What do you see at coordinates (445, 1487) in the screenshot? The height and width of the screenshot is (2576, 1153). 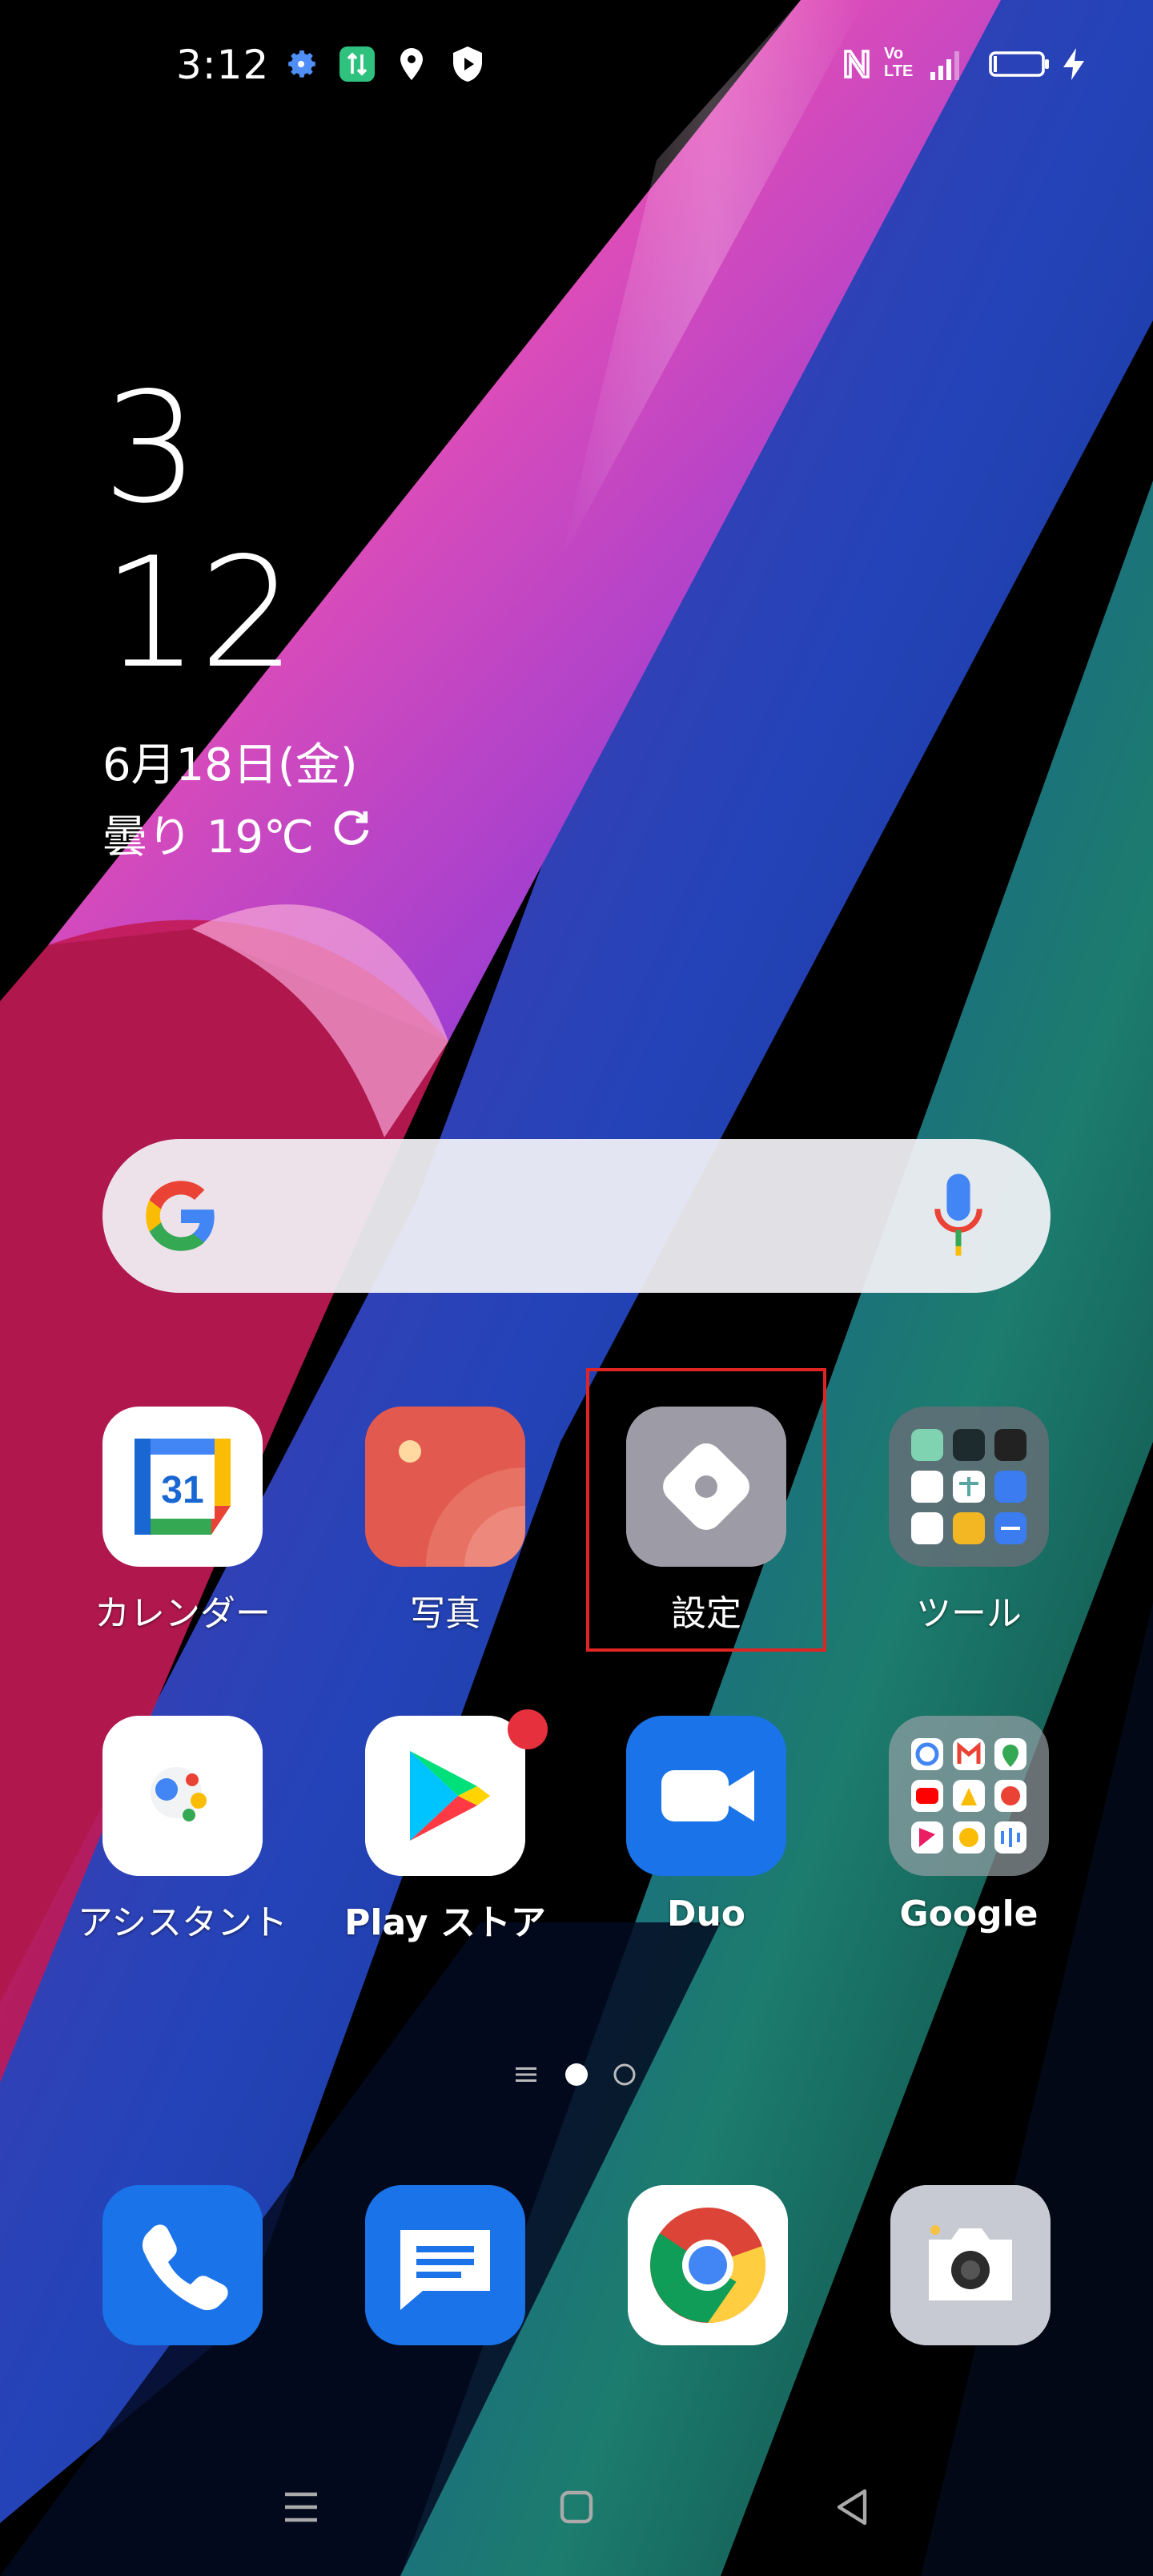 I see `photos-icon` at bounding box center [445, 1487].